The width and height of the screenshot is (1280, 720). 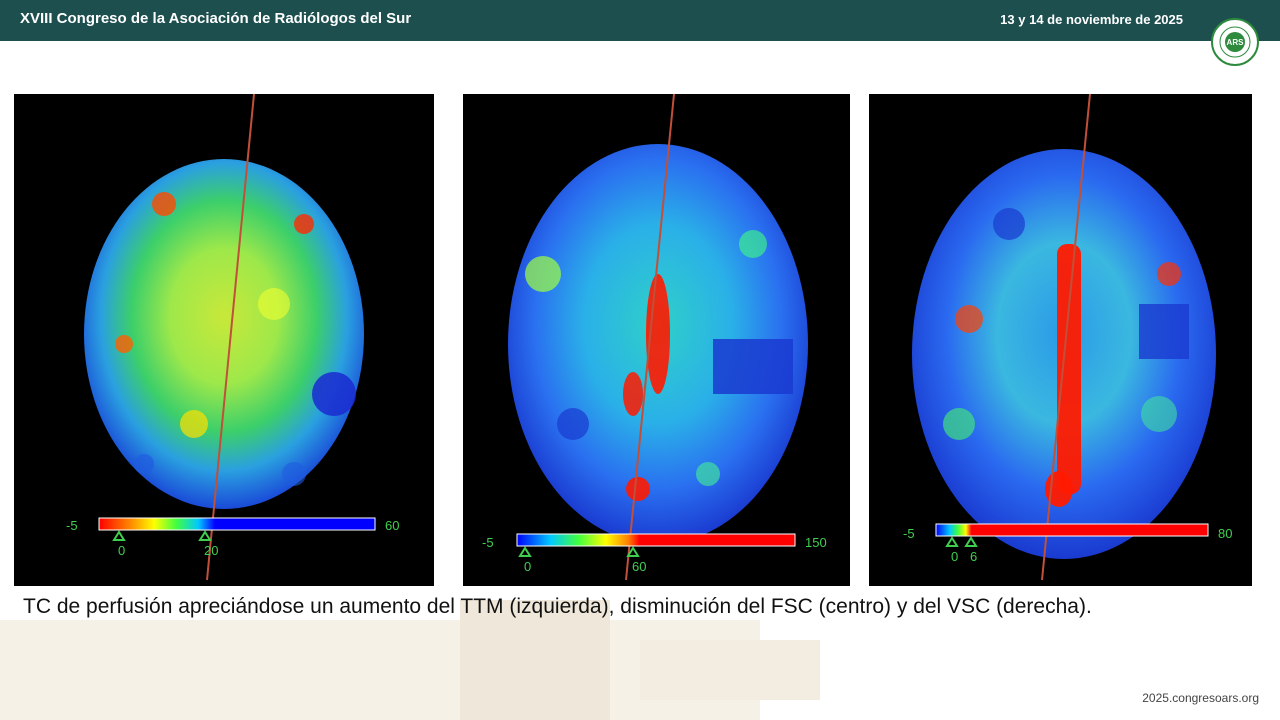 What do you see at coordinates (392, 525) in the screenshot?
I see `scale-max-label: 60` at bounding box center [392, 525].